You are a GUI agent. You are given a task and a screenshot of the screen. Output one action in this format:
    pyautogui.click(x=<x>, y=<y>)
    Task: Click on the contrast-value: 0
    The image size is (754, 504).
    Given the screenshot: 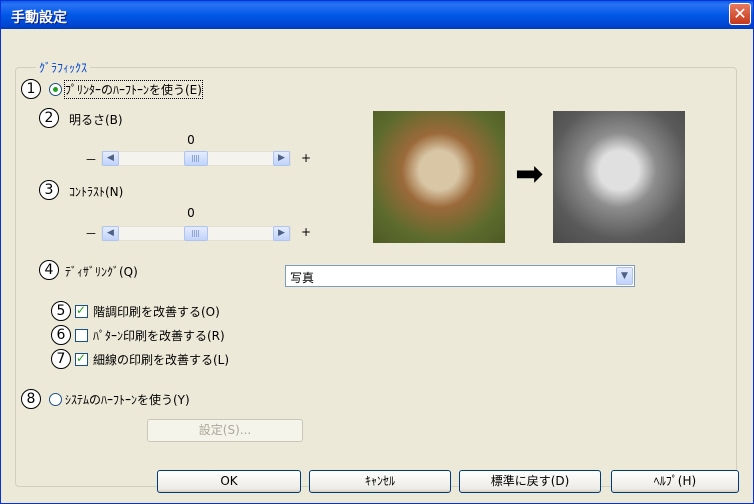 What is the action you would take?
    pyautogui.click(x=191, y=213)
    